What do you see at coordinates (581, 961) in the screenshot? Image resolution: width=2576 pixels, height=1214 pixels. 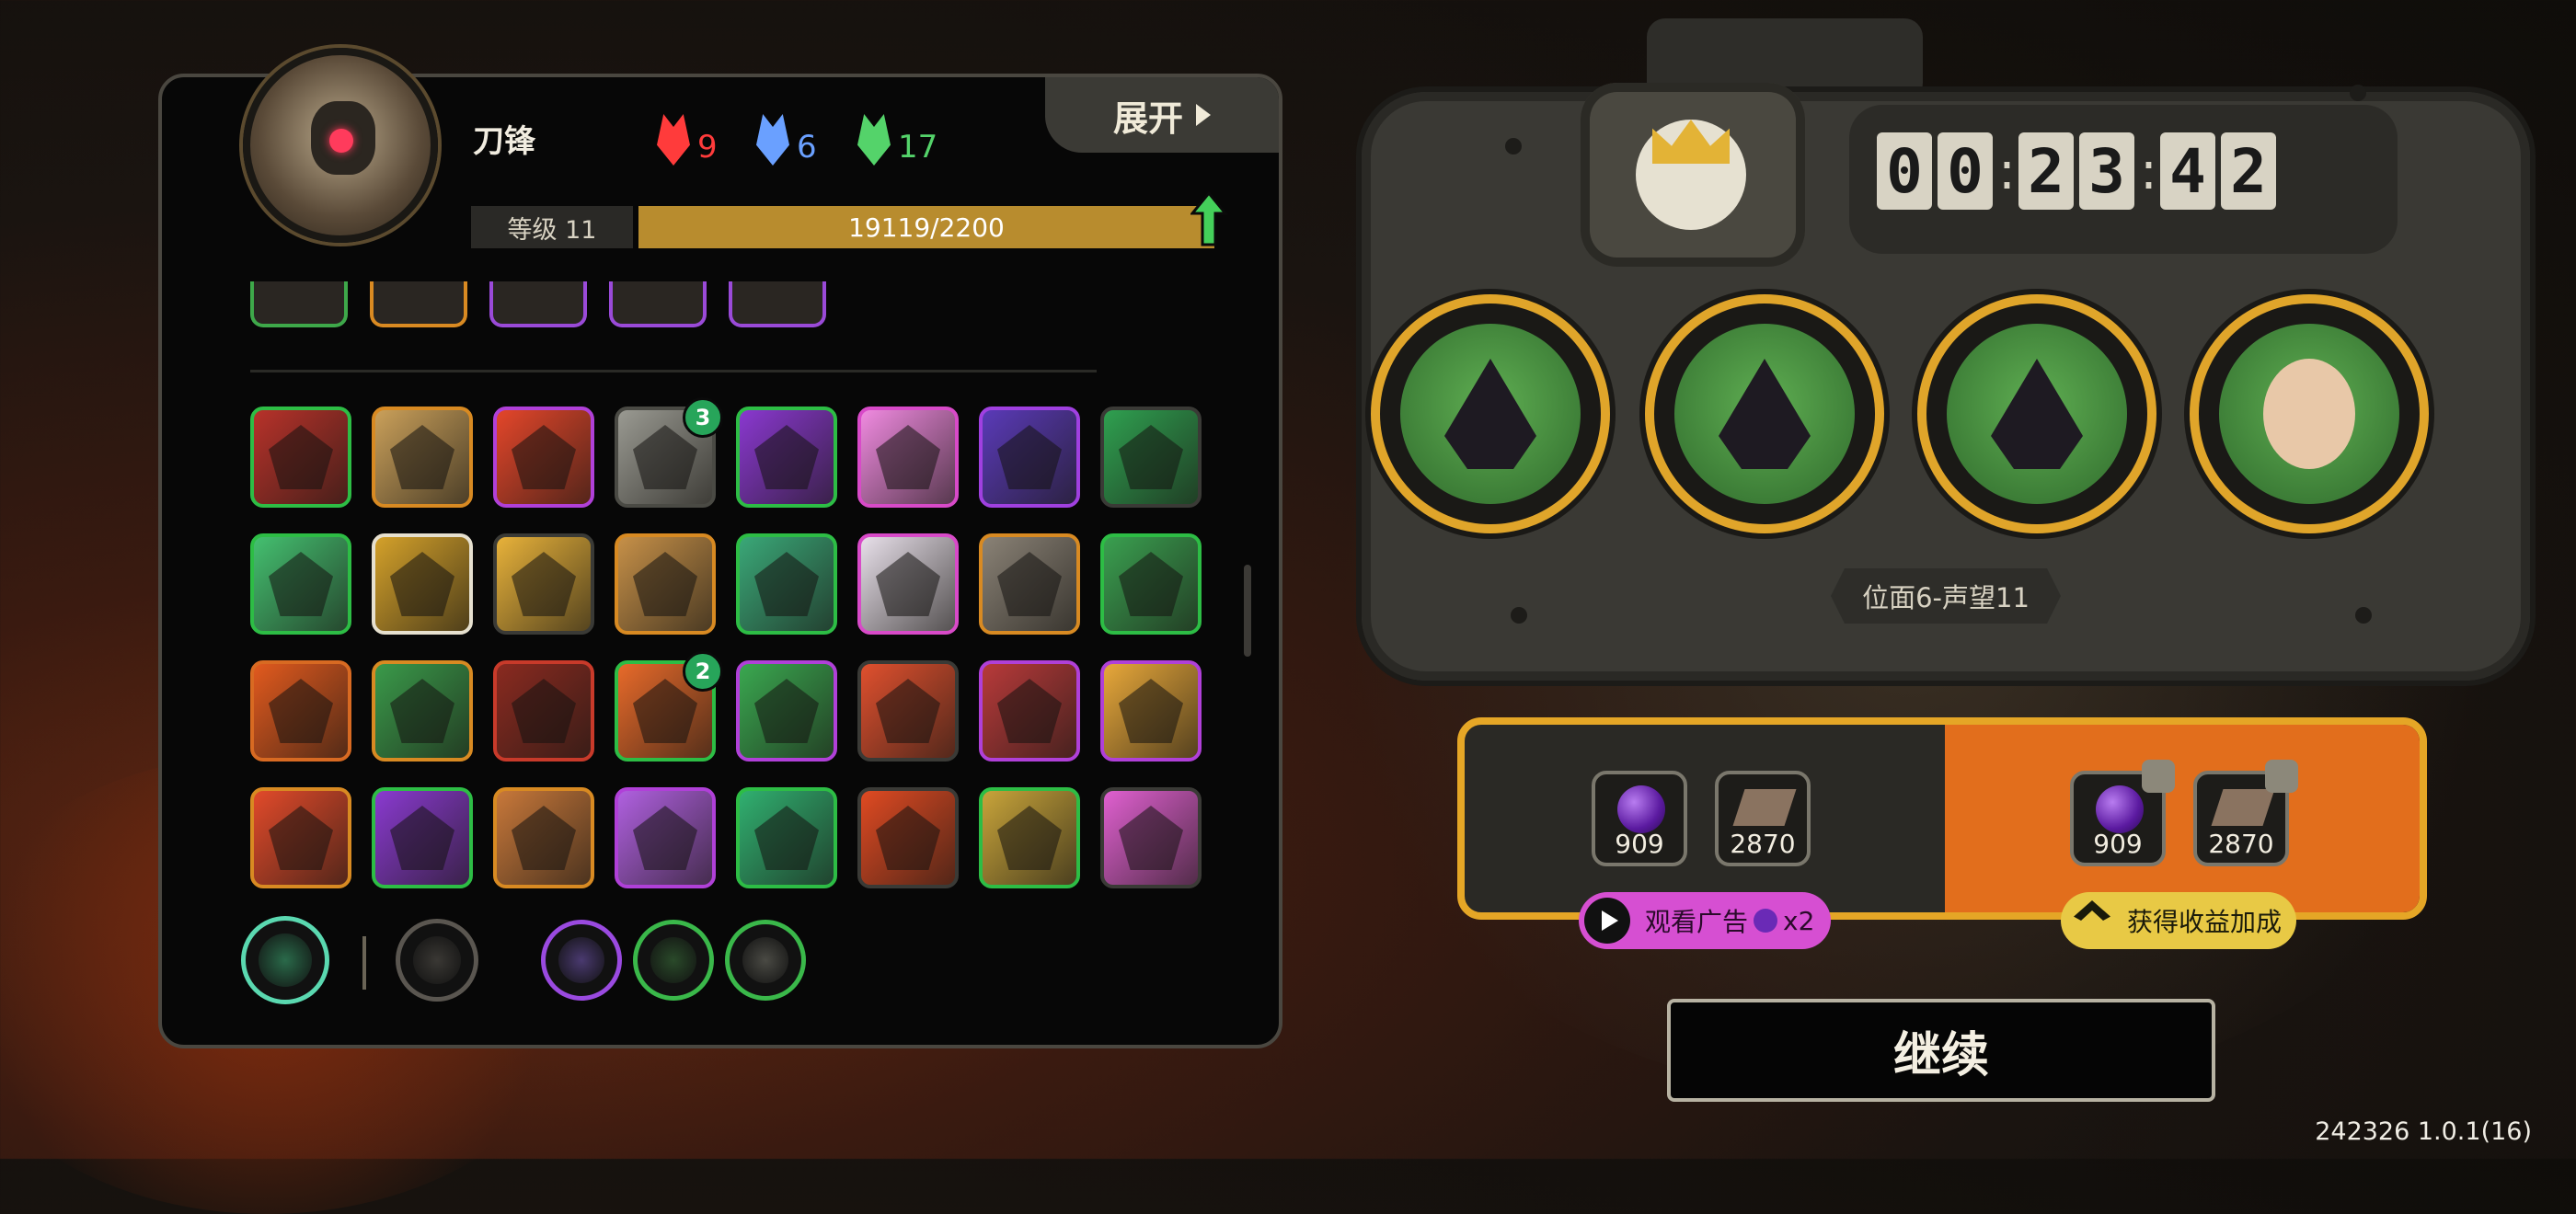 I see `gold-insignia-icon` at bounding box center [581, 961].